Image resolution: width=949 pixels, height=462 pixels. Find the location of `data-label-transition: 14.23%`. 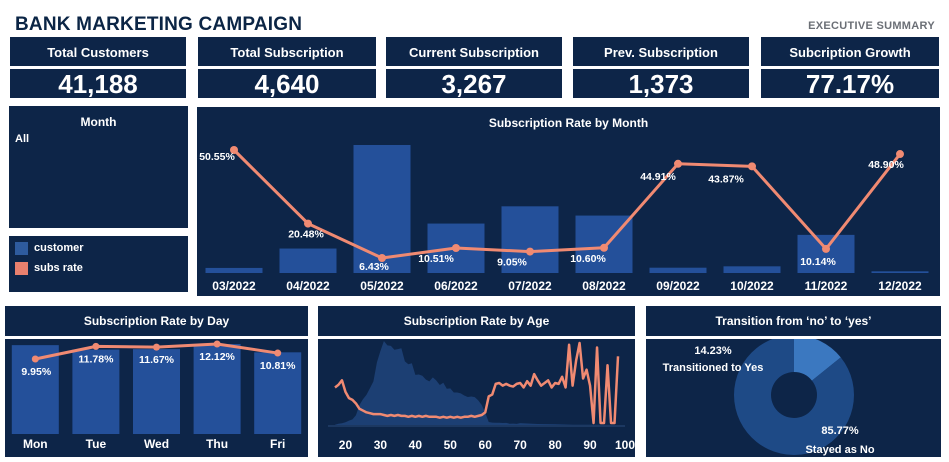

data-label-transition: 14.23% is located at coordinates (713, 351).